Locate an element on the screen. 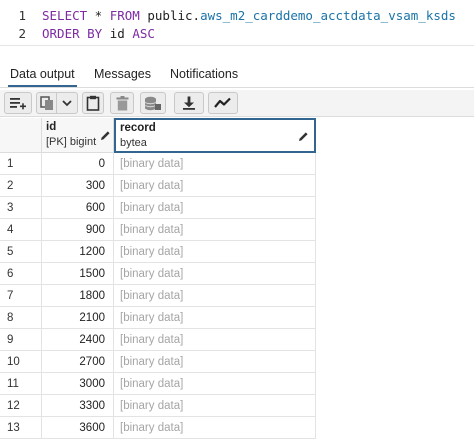 This screenshot has width=474, height=441. id-cell: 2700 is located at coordinates (78, 362).